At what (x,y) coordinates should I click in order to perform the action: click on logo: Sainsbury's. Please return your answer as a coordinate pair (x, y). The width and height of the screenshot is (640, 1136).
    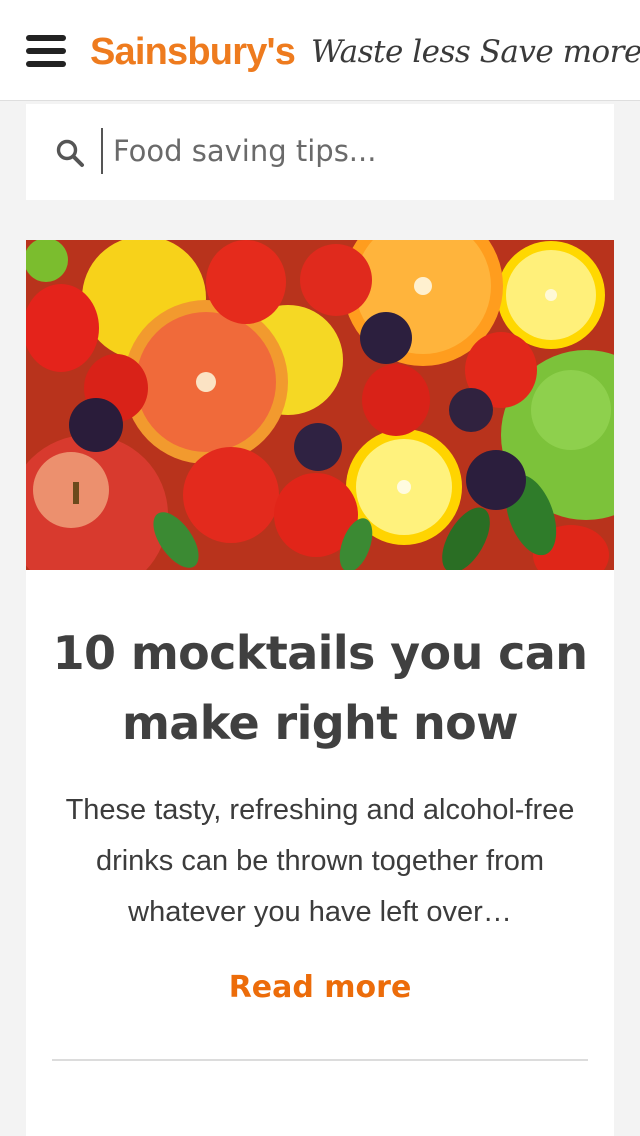
    Looking at the image, I should click on (193, 52).